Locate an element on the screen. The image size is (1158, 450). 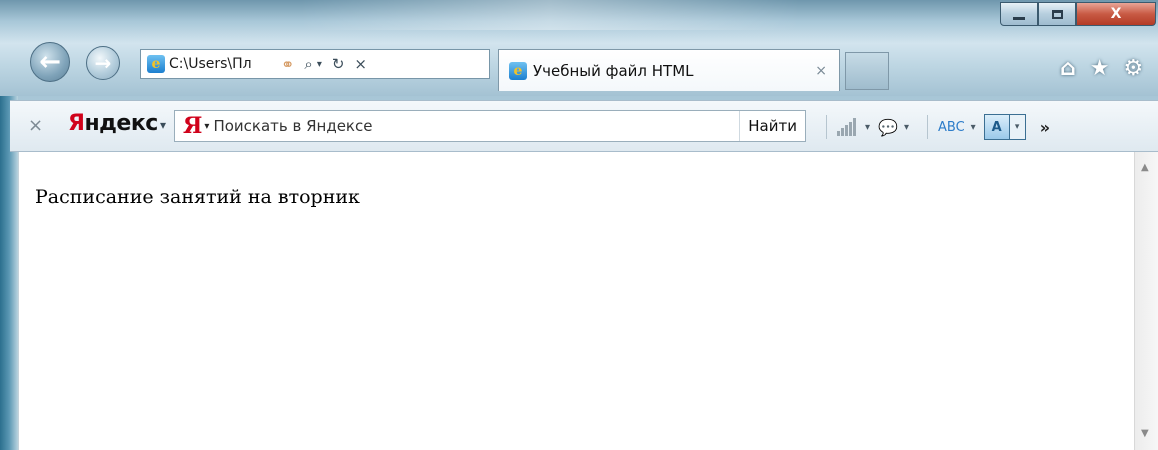
browser-right-icons: ⌂ ★ ⚙ is located at coordinates (1108, 68).